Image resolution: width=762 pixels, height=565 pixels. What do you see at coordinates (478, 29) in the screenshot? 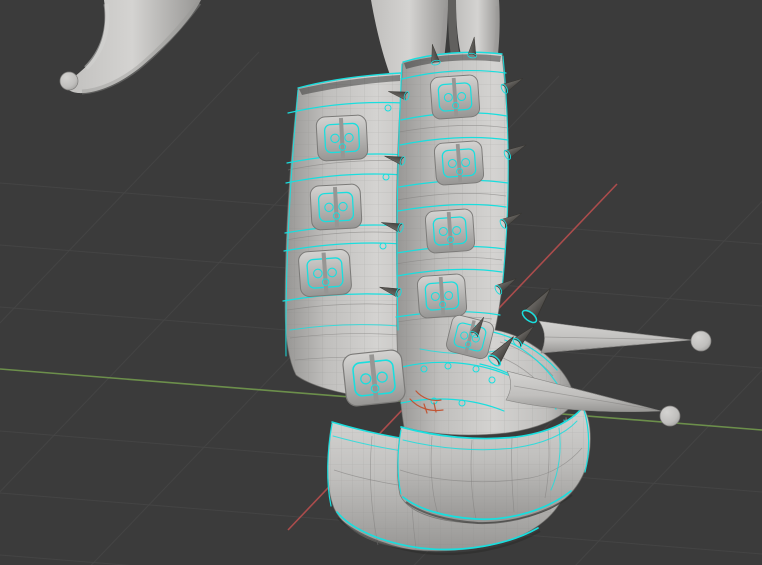
I see `right-leg-mesh` at bounding box center [478, 29].